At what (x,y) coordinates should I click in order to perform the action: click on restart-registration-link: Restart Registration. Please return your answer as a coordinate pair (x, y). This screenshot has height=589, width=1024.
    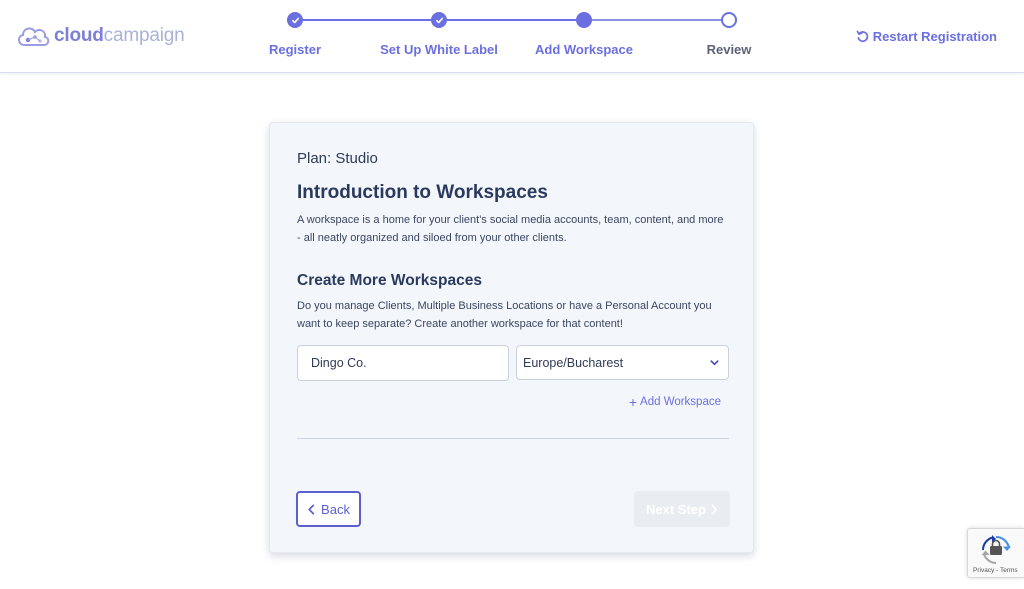
    Looking at the image, I should click on (926, 36).